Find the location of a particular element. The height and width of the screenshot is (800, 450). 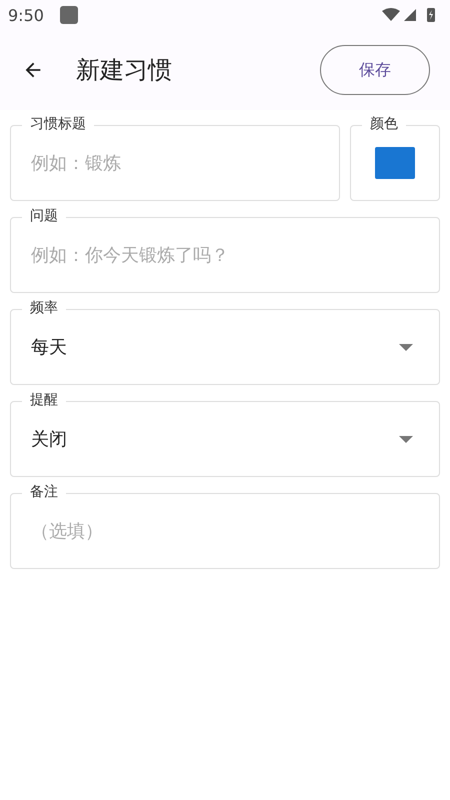

dropdown-value: 关闭 is located at coordinates (49, 439).